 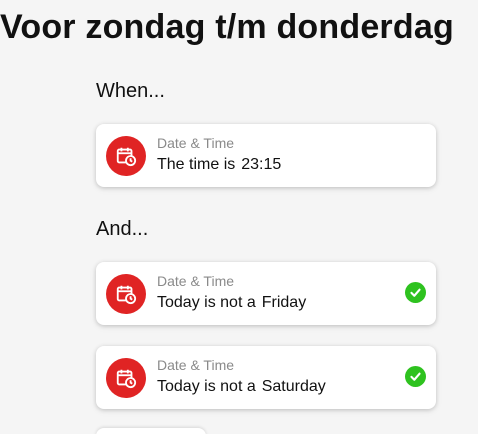 I want to click on card-condition-value: 23:15, so click(x=261, y=164).